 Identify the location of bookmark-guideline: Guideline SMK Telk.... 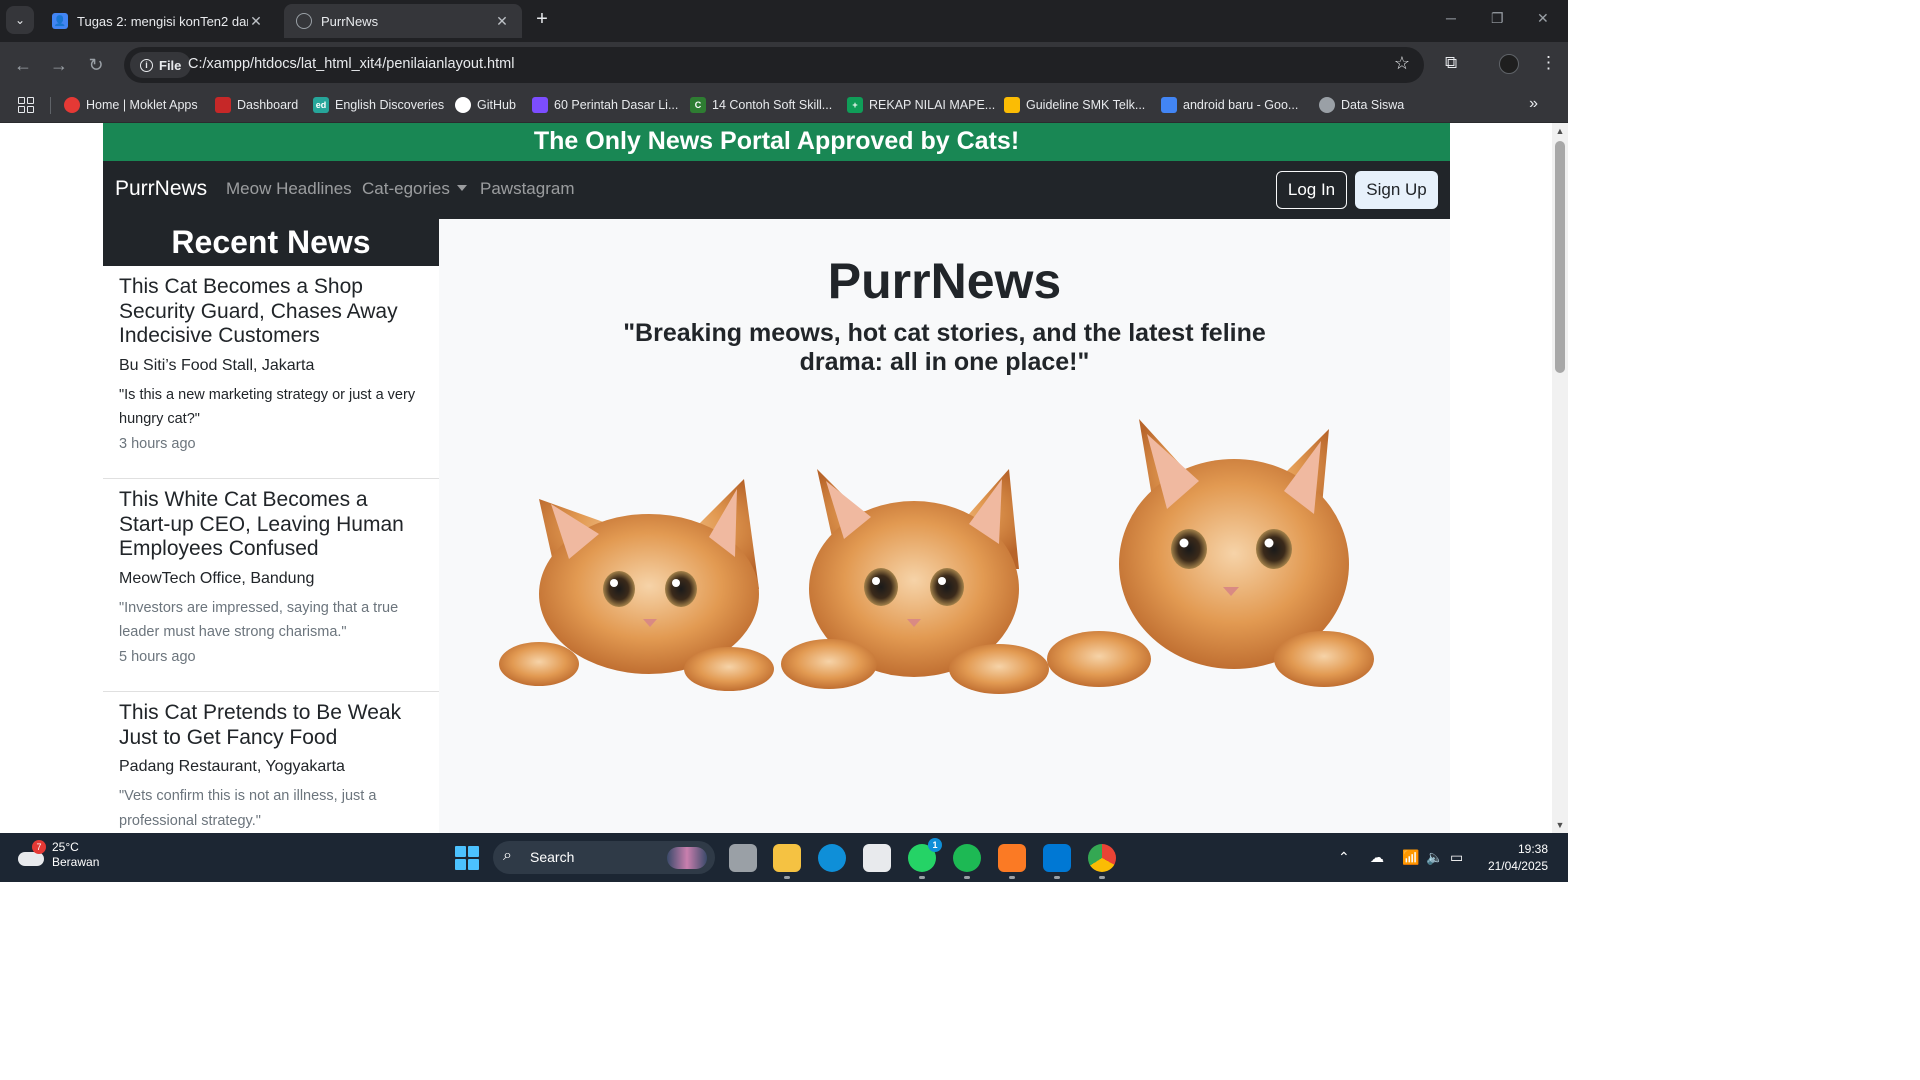
(1074, 105).